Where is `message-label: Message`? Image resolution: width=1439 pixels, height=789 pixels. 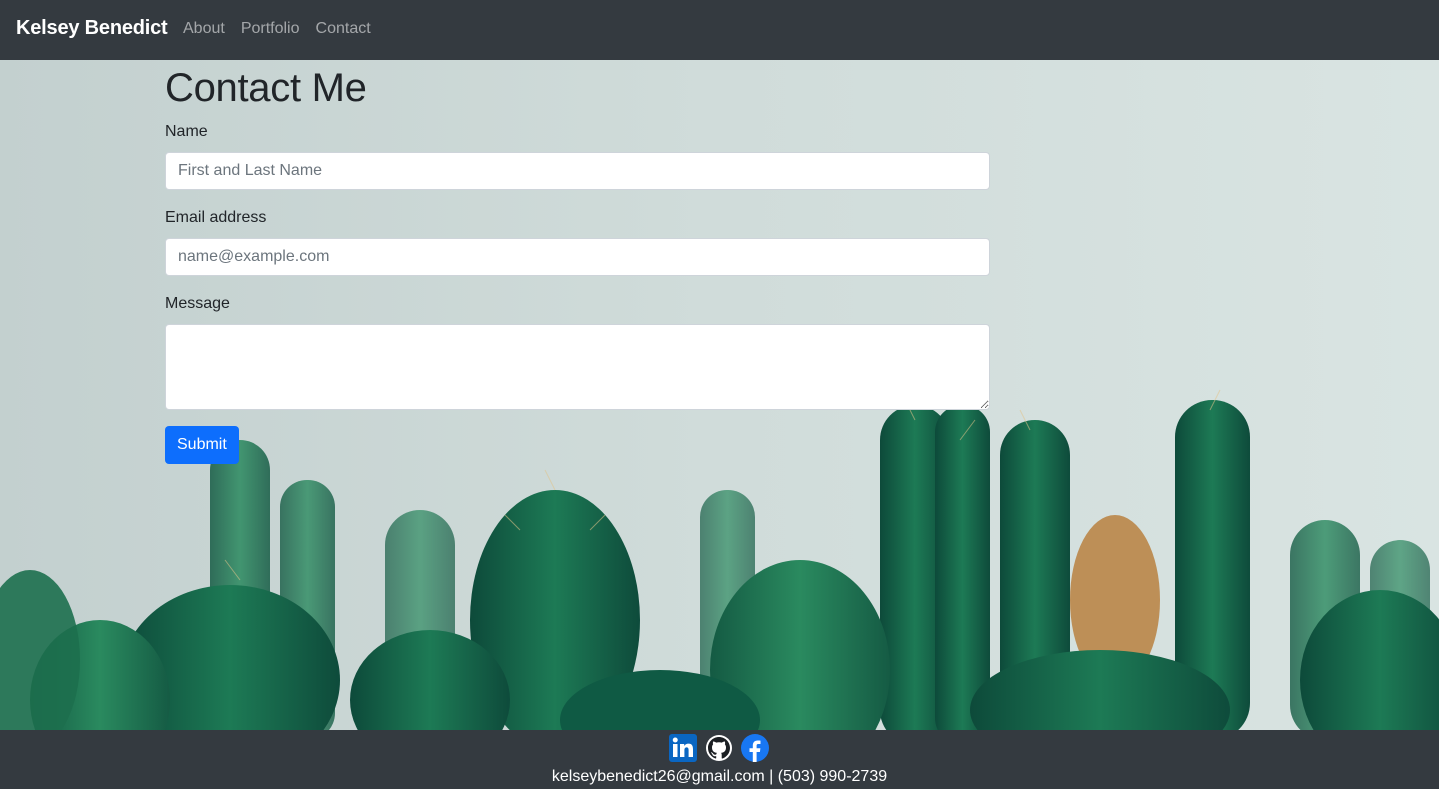
message-label: Message is located at coordinates (197, 303).